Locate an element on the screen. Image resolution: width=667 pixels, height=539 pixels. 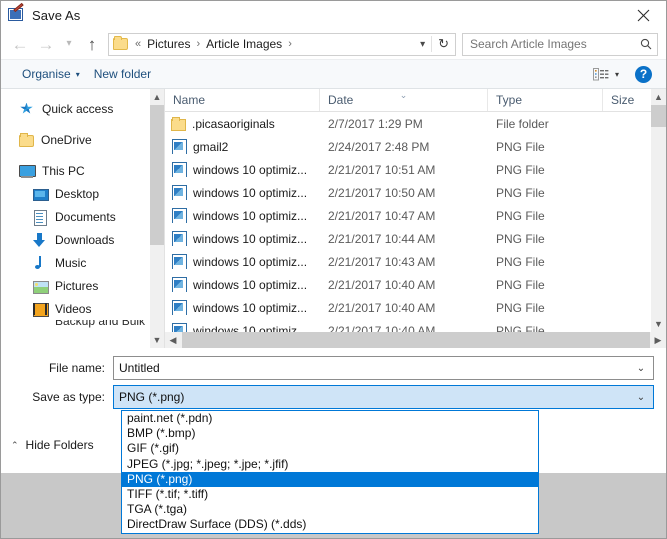
sidebar-item-downloads: Downloads is located at coordinates (75, 239).